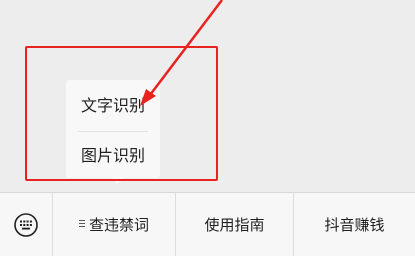 The image size is (415, 256). I want to click on menu-button-label: 抖音赚钱, so click(354, 225).